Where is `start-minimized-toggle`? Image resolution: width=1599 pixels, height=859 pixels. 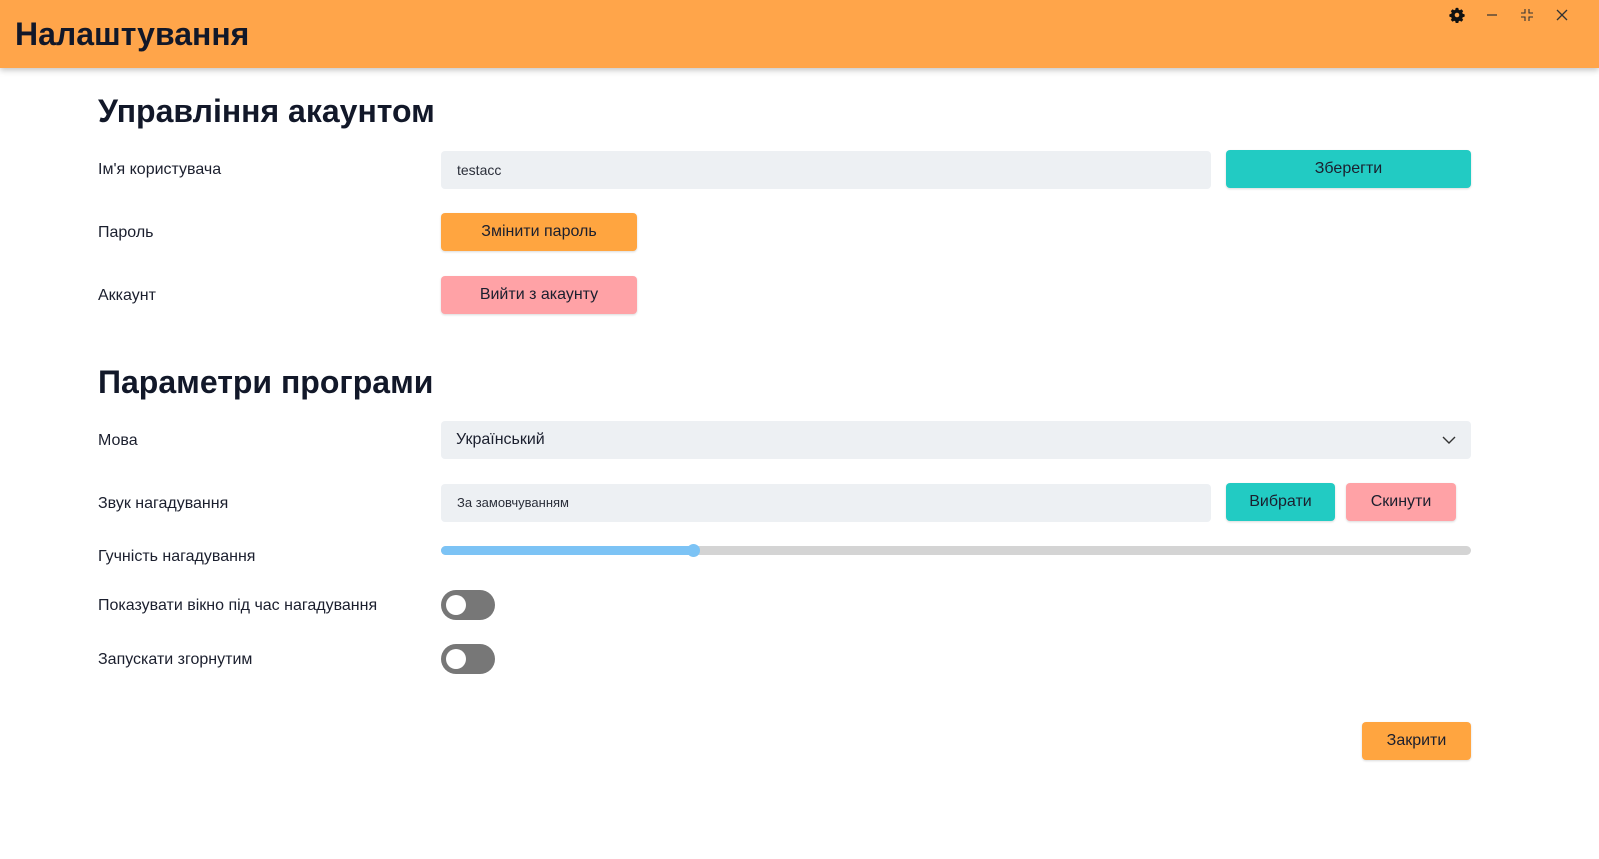 start-minimized-toggle is located at coordinates (468, 659).